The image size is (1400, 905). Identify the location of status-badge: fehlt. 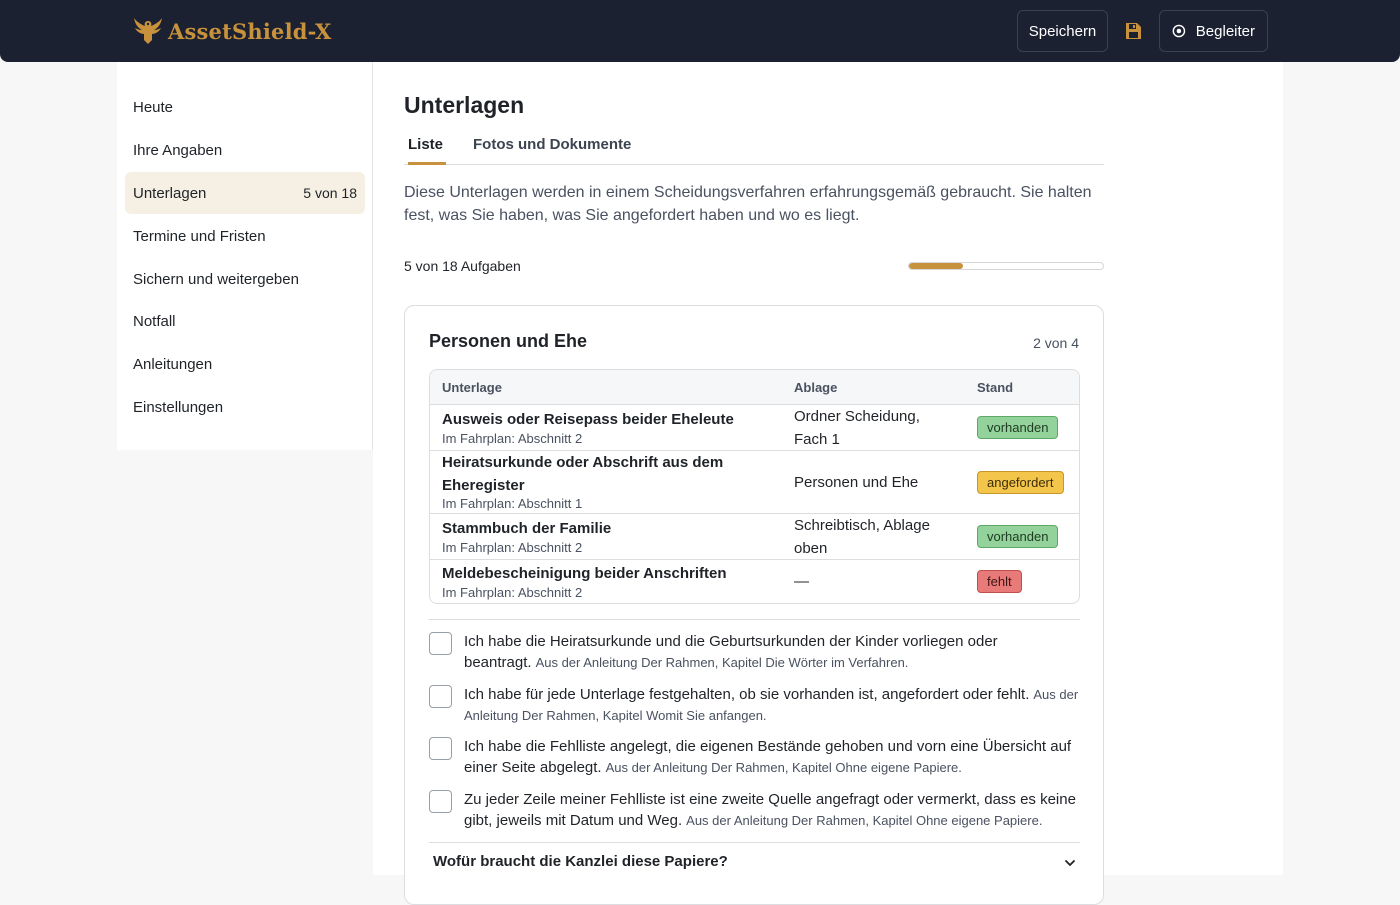
(999, 581).